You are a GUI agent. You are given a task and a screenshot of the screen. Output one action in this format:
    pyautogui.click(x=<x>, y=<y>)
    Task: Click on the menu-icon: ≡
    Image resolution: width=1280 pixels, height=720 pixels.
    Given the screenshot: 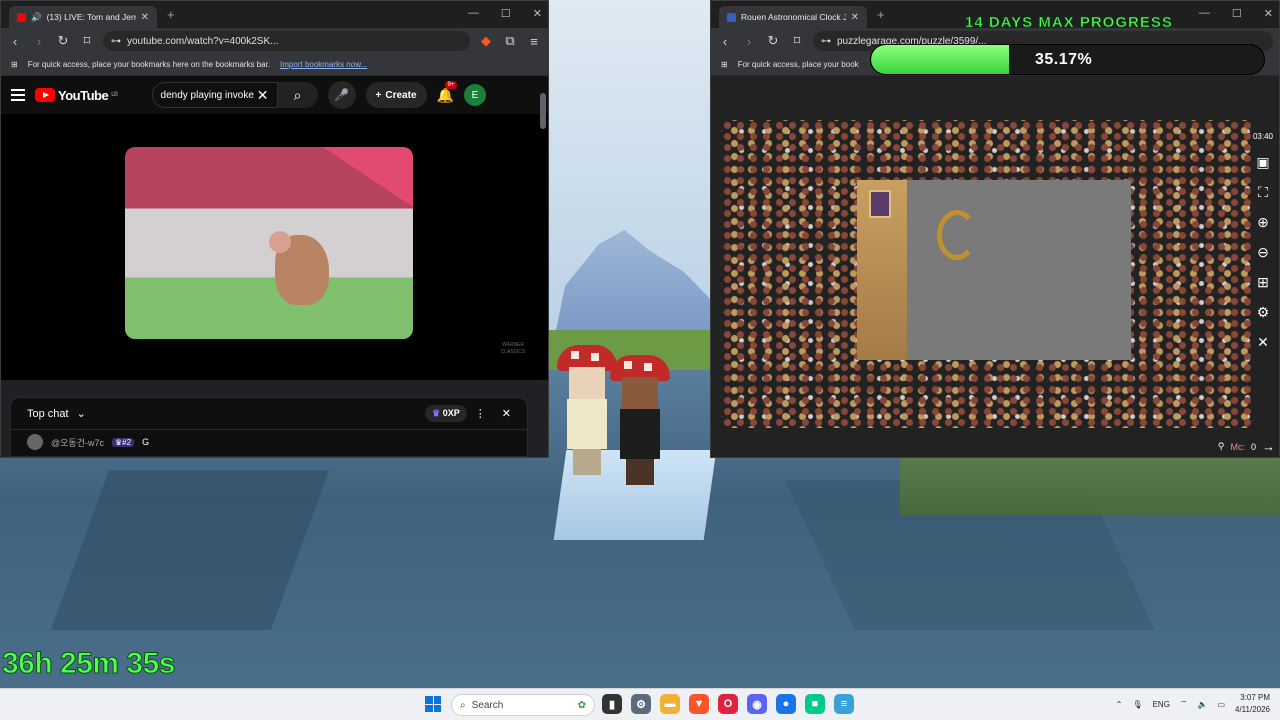 What is the action you would take?
    pyautogui.click(x=534, y=41)
    